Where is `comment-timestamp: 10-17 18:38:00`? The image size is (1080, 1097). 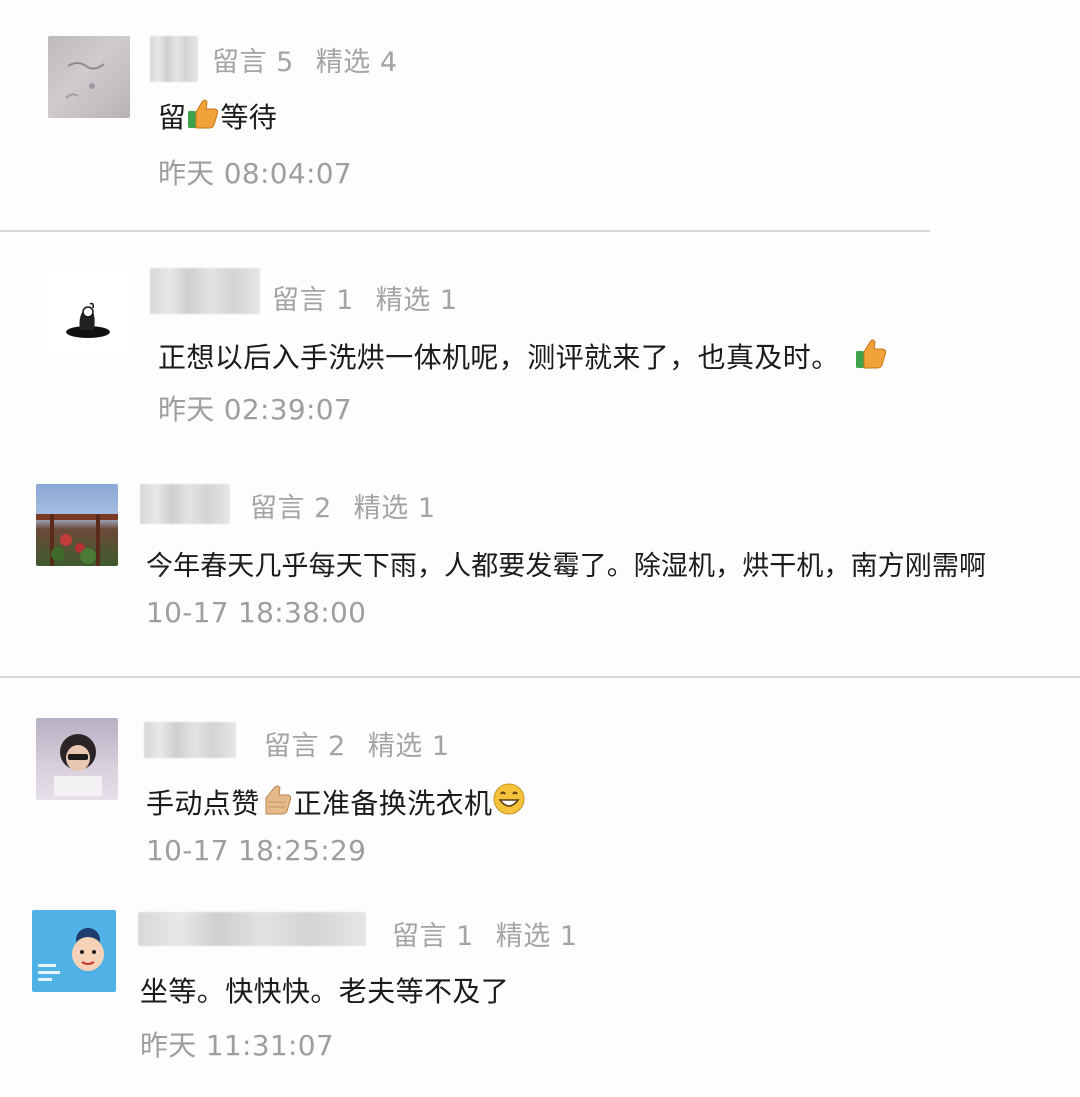
comment-timestamp: 10-17 18:38:00 is located at coordinates (256, 612).